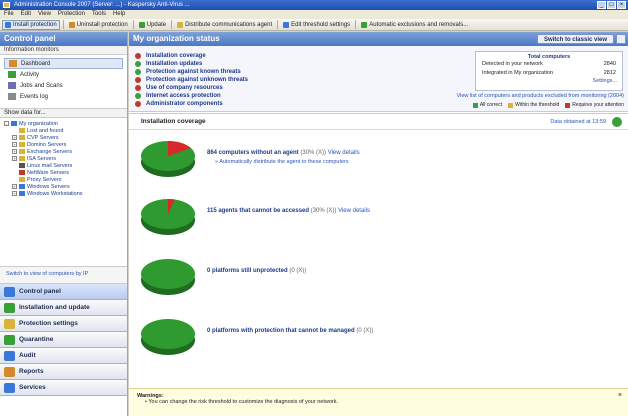  I want to click on tree-node-my-organization: - My organization, so click(63, 123).